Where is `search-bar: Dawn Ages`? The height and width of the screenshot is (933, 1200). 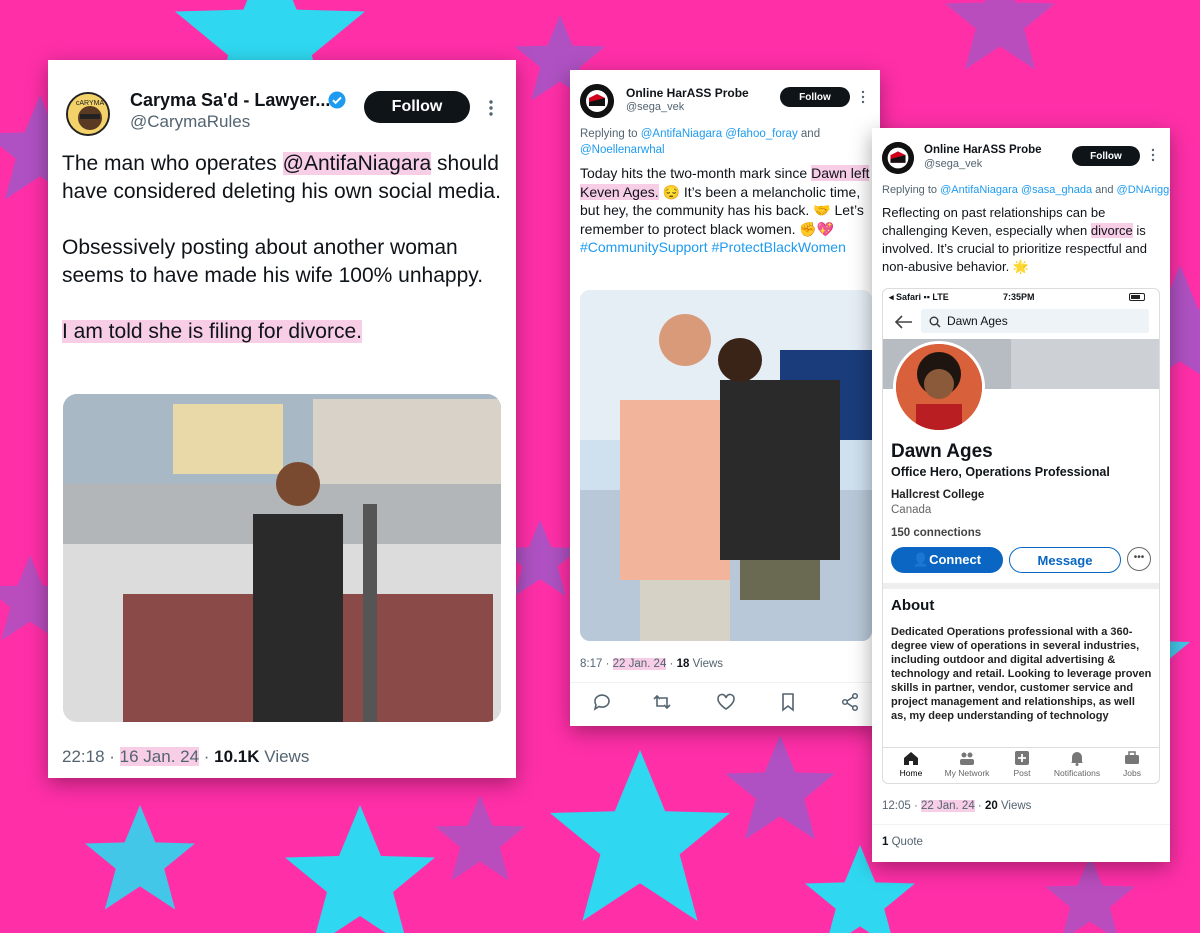 search-bar: Dawn Ages is located at coordinates (1021, 323).